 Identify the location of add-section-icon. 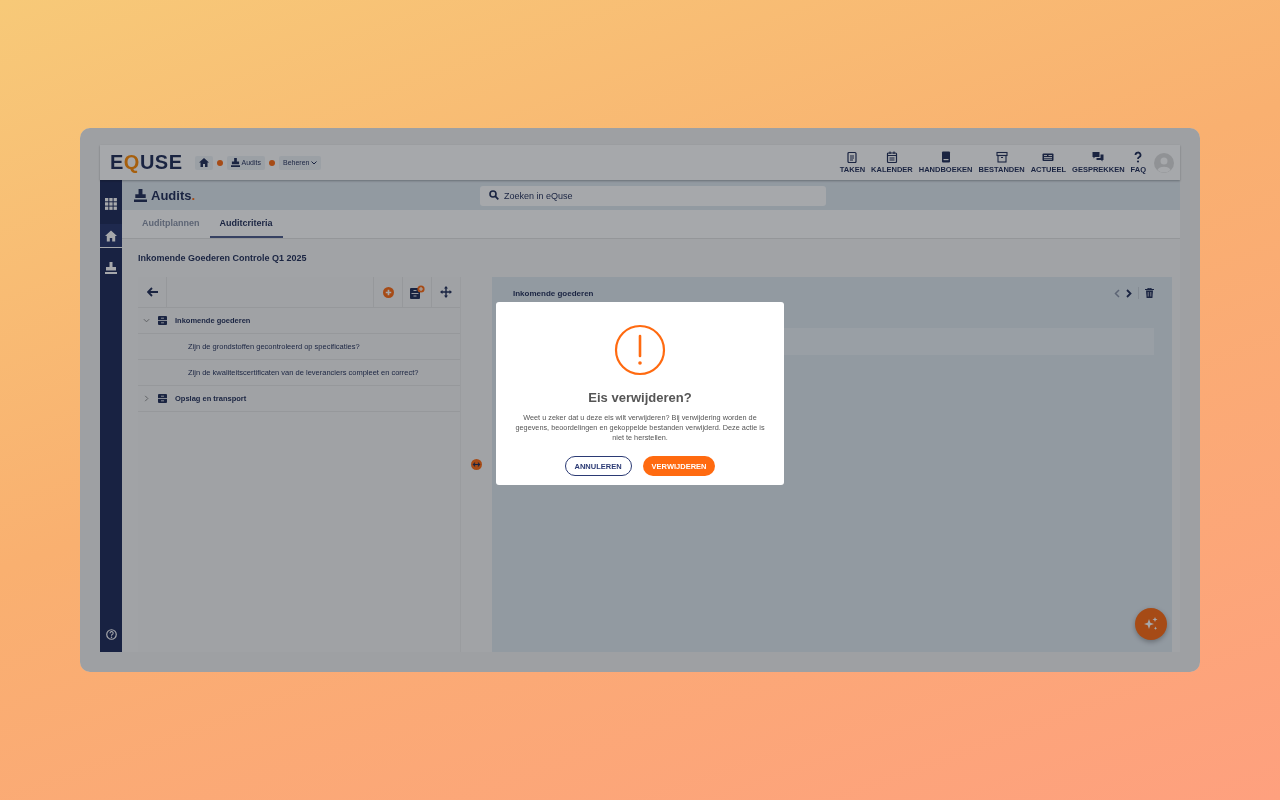
(417, 292).